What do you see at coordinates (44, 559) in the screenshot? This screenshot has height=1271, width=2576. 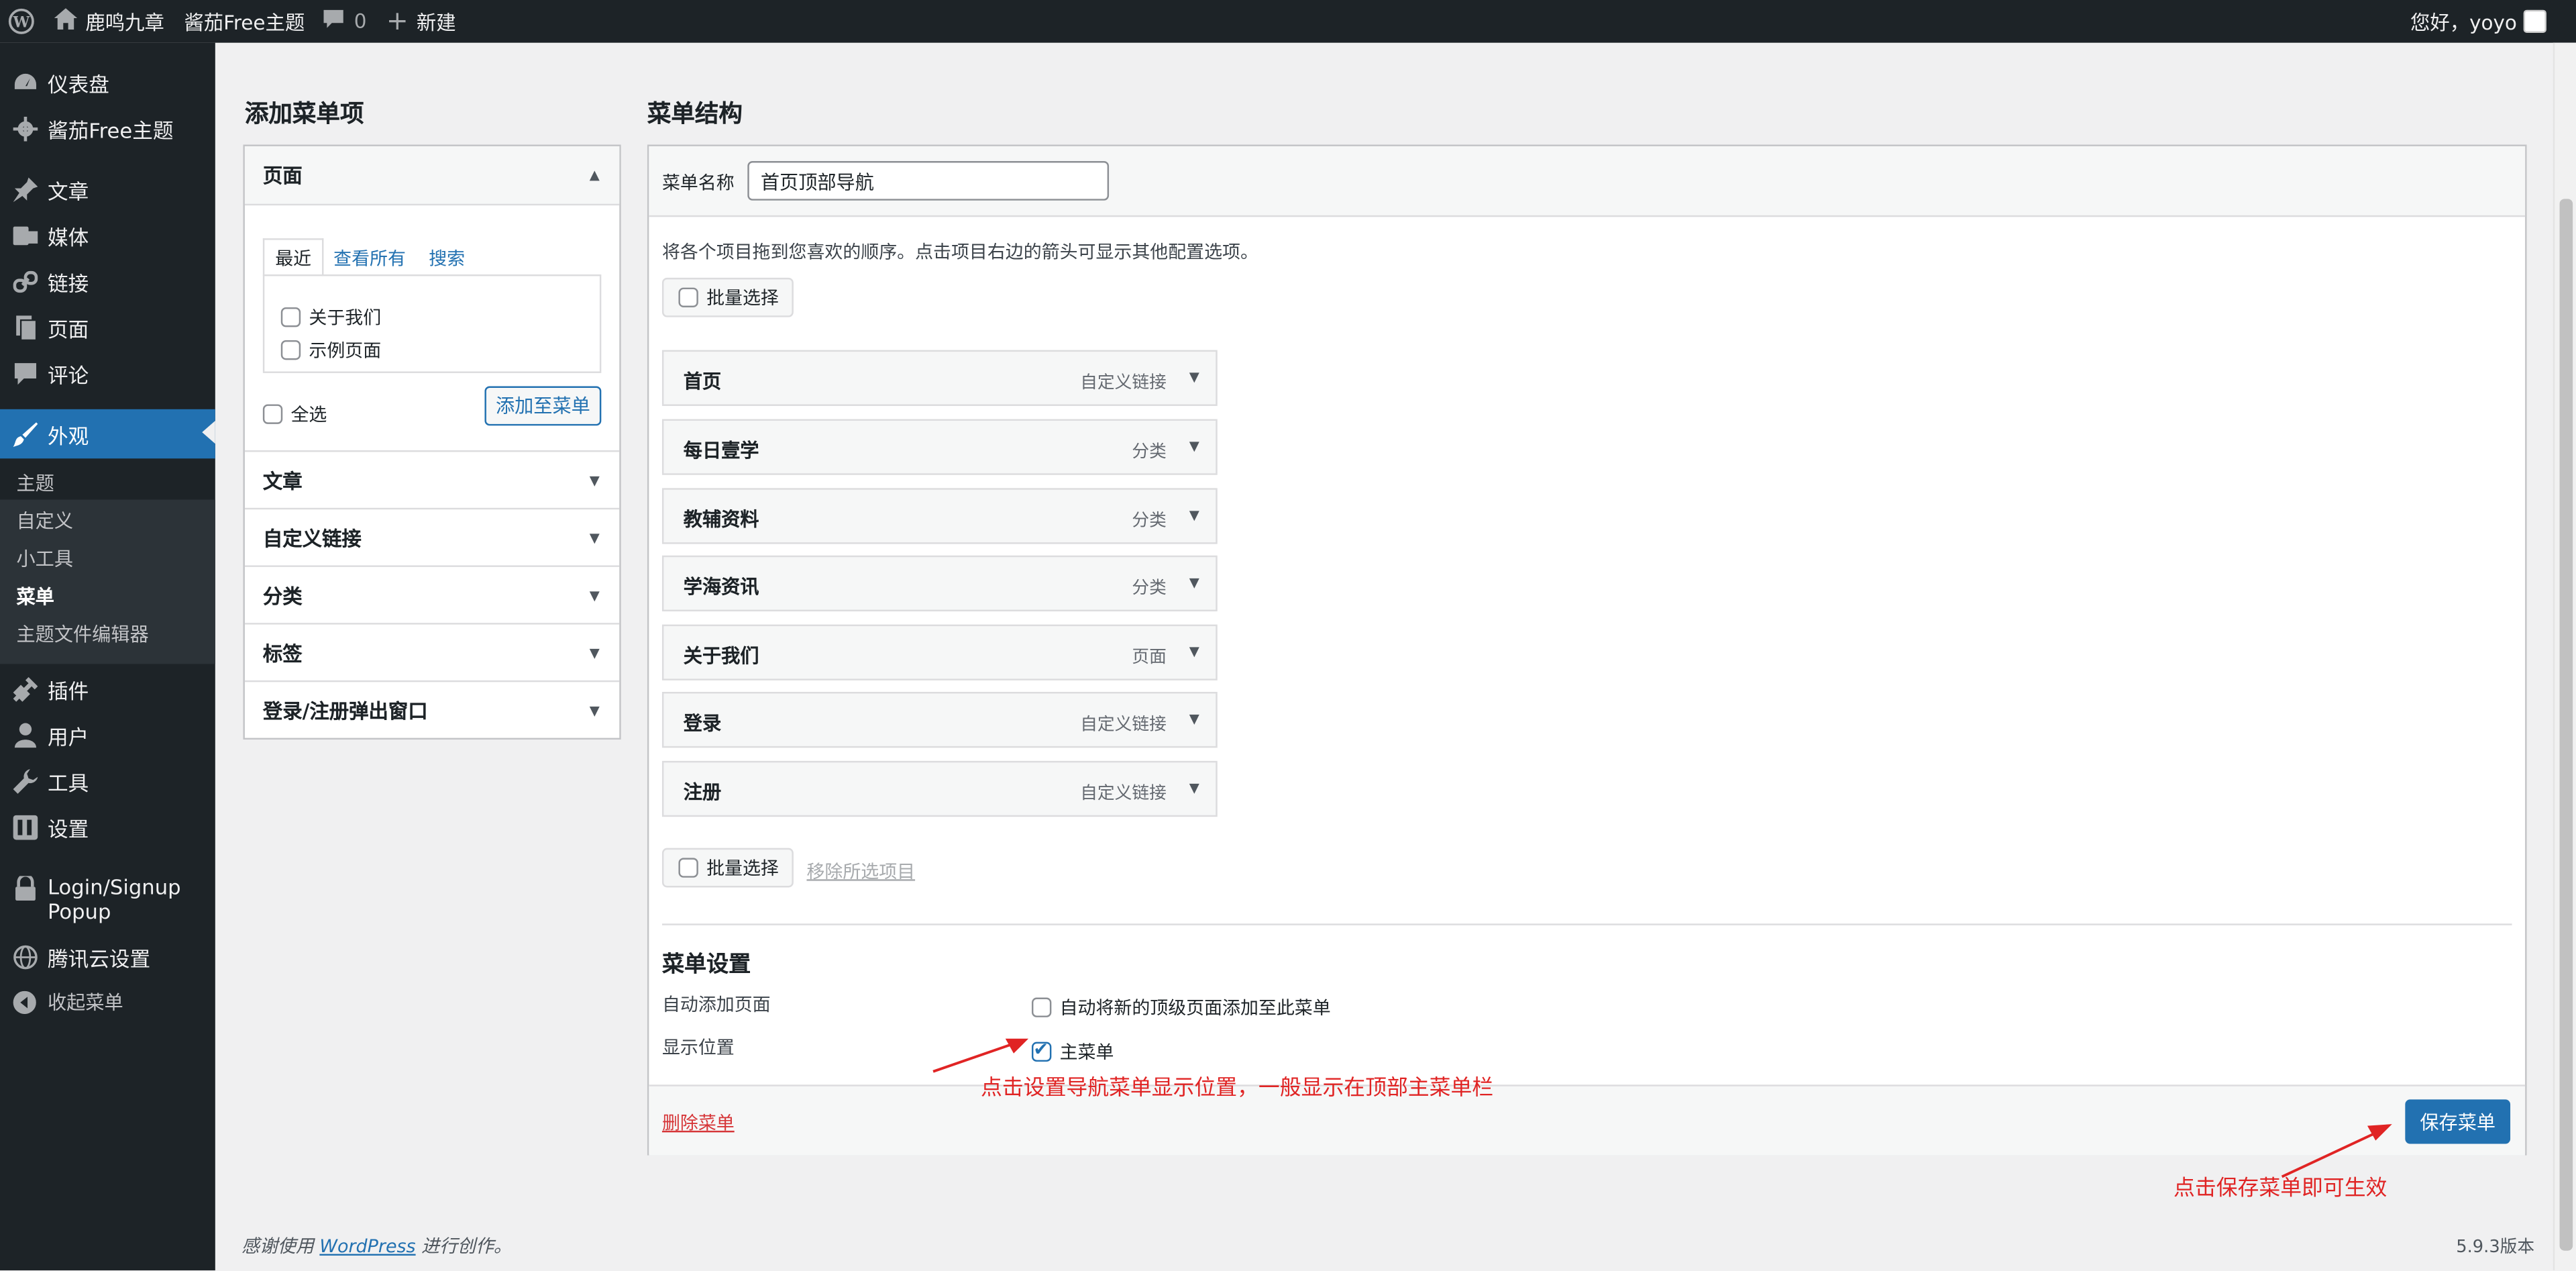 I see `submenu-widgets: 小工具` at bounding box center [44, 559].